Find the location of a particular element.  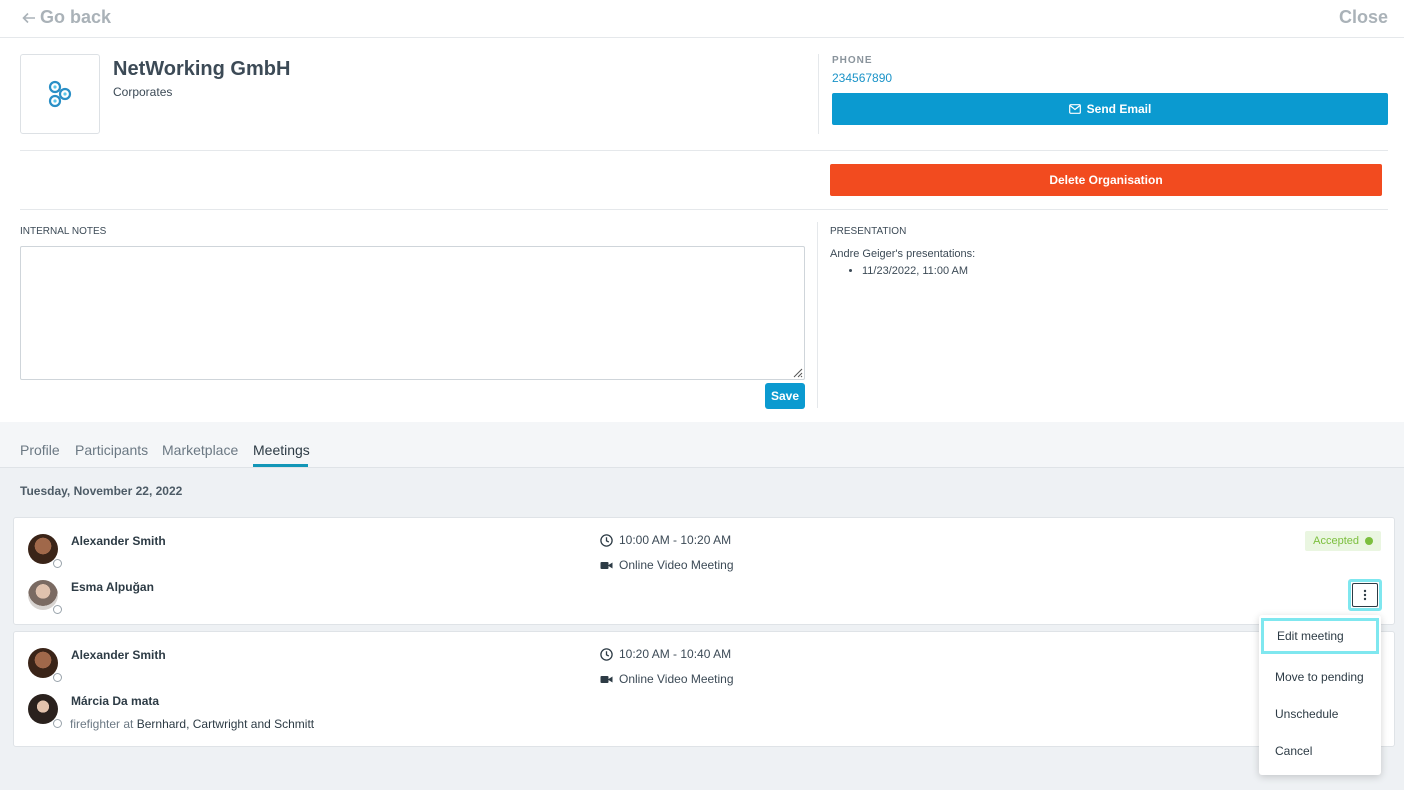

tab-meetings: Meetings is located at coordinates (281, 450).